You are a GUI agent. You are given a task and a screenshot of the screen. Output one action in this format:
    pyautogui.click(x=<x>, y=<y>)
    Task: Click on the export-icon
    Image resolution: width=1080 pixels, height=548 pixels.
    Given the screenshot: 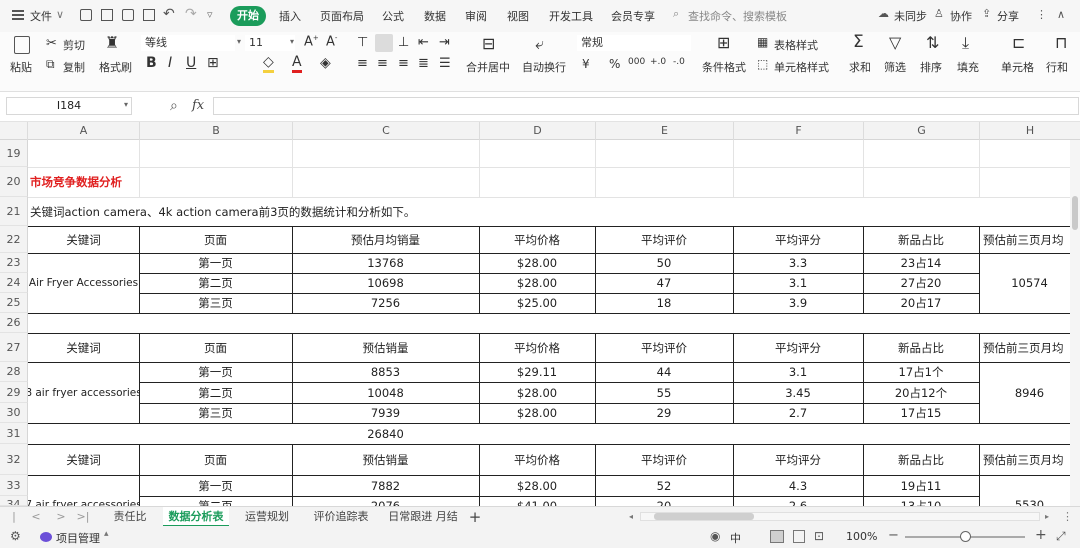 What is the action you would take?
    pyautogui.click(x=107, y=15)
    